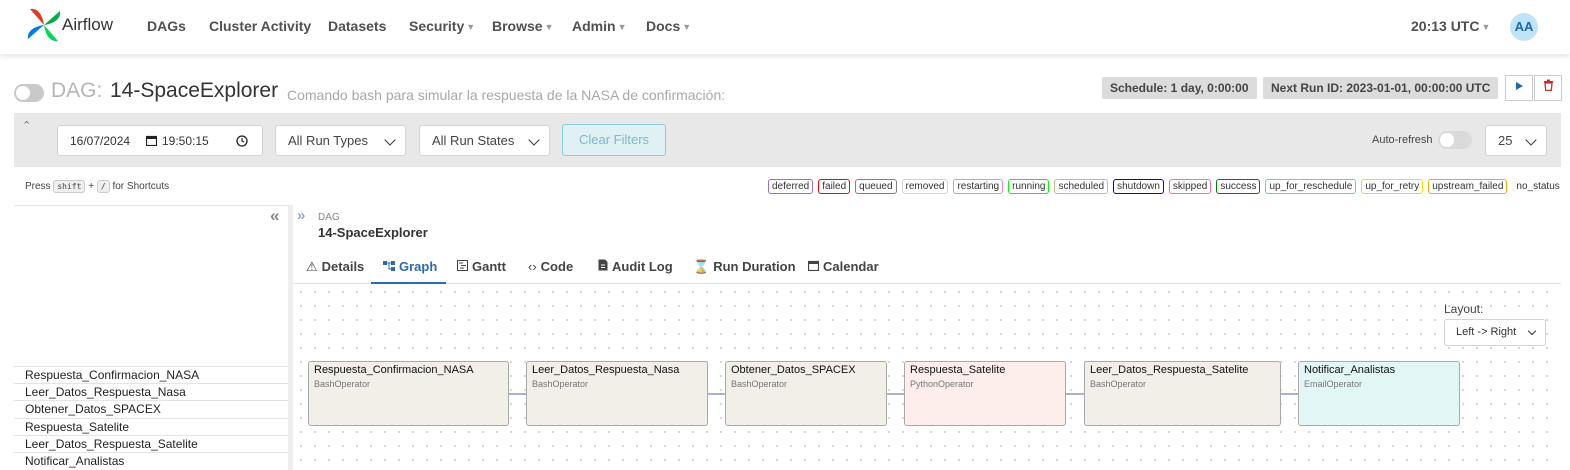 This screenshot has height=470, width=1570. What do you see at coordinates (260, 26) in the screenshot?
I see `nav-cluster-activity: Cluster Activity` at bounding box center [260, 26].